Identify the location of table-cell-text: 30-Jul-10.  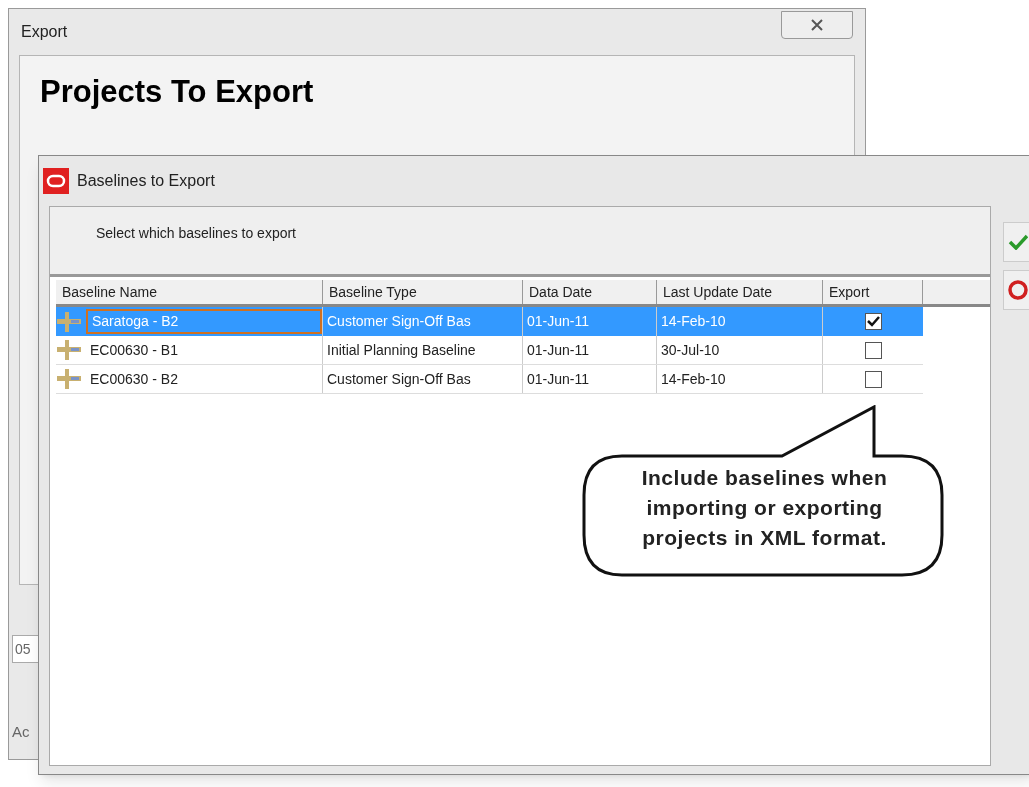
(690, 350).